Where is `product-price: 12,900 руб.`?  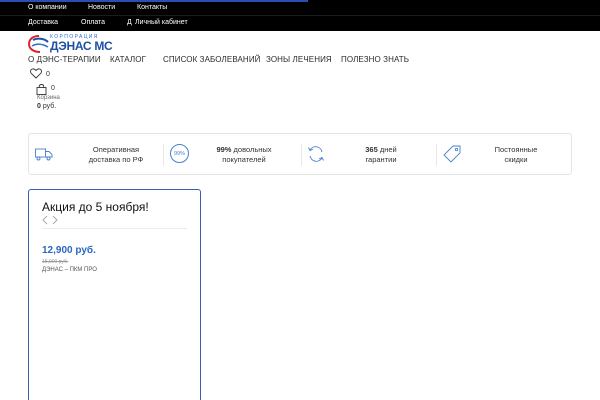 product-price: 12,900 руб. is located at coordinates (69, 250).